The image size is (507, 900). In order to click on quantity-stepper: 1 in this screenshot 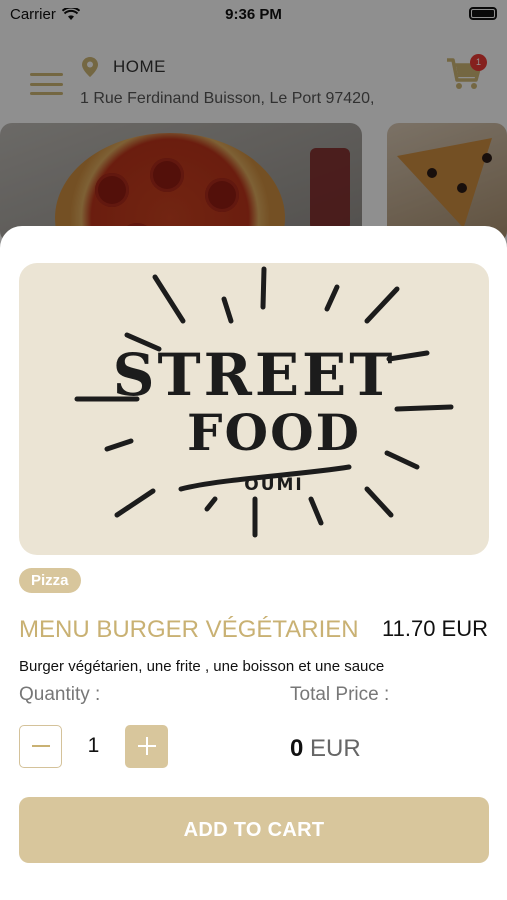, I will do `click(93, 746)`.